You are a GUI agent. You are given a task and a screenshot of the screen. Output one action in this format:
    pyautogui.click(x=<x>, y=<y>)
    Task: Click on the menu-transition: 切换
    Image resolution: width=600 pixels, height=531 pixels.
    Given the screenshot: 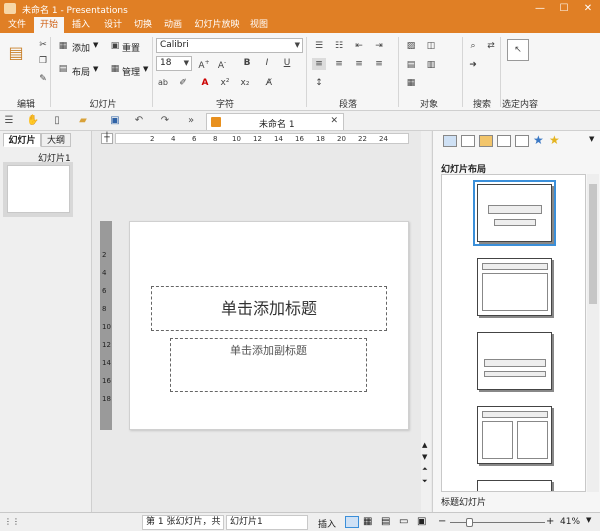 What is the action you would take?
    pyautogui.click(x=143, y=25)
    